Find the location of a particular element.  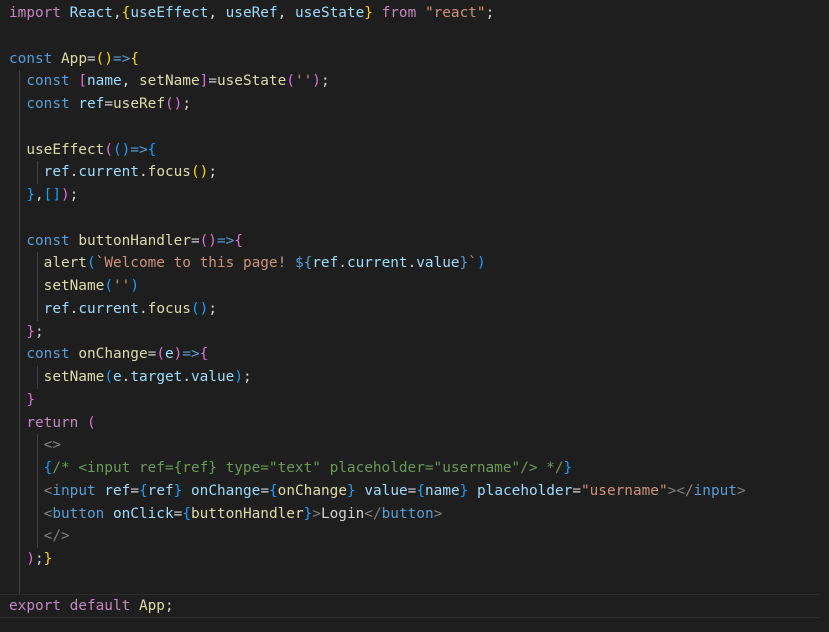

code-line: const onChange=(e)=>{ is located at coordinates (414, 354).